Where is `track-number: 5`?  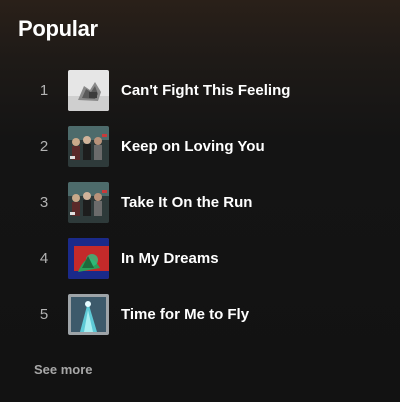
track-number: 5 is located at coordinates (44, 314).